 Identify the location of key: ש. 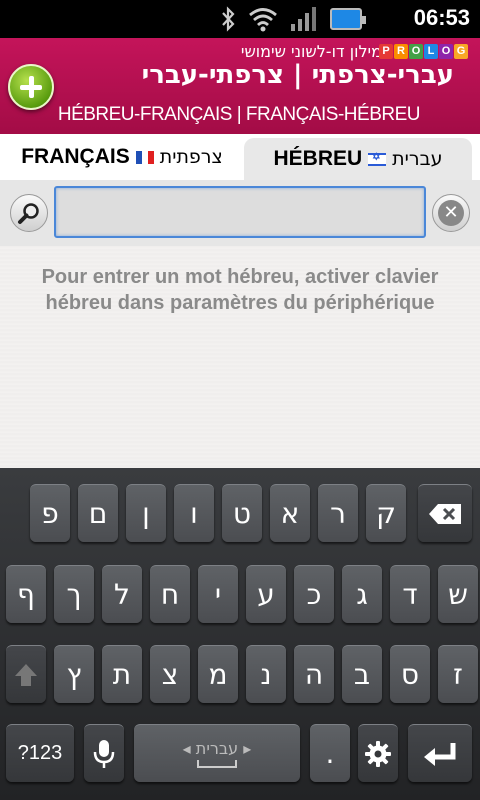
(458, 594).